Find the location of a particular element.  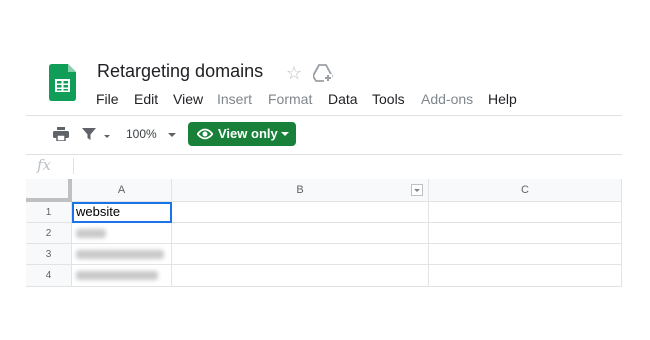

menu-tools: Tools is located at coordinates (388, 99).